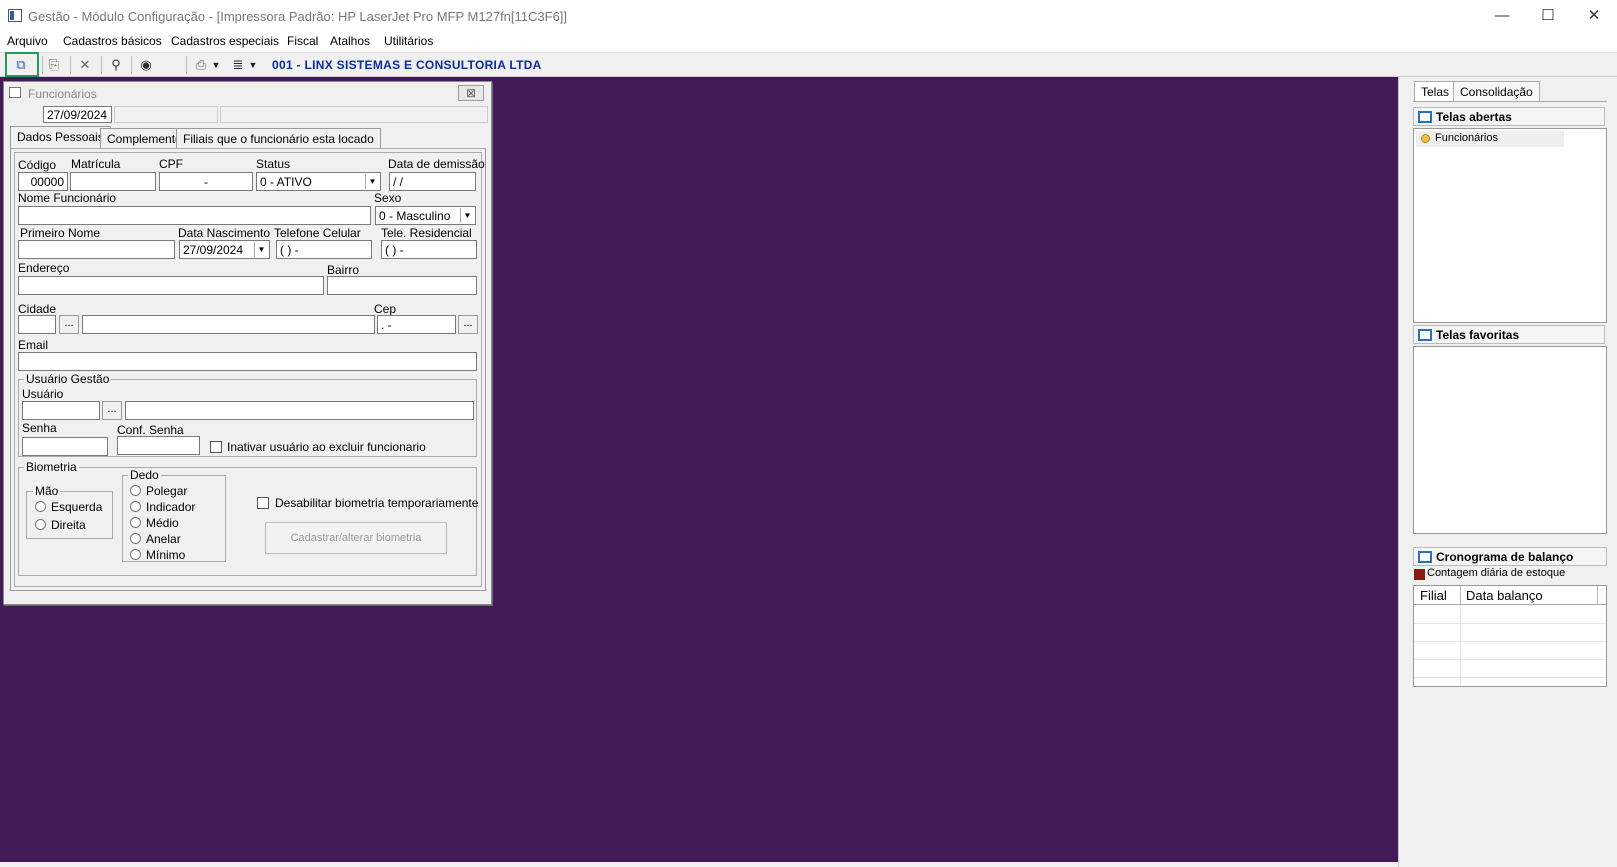 This screenshot has height=867, width=1617. I want to click on endereco-field, so click(171, 285).